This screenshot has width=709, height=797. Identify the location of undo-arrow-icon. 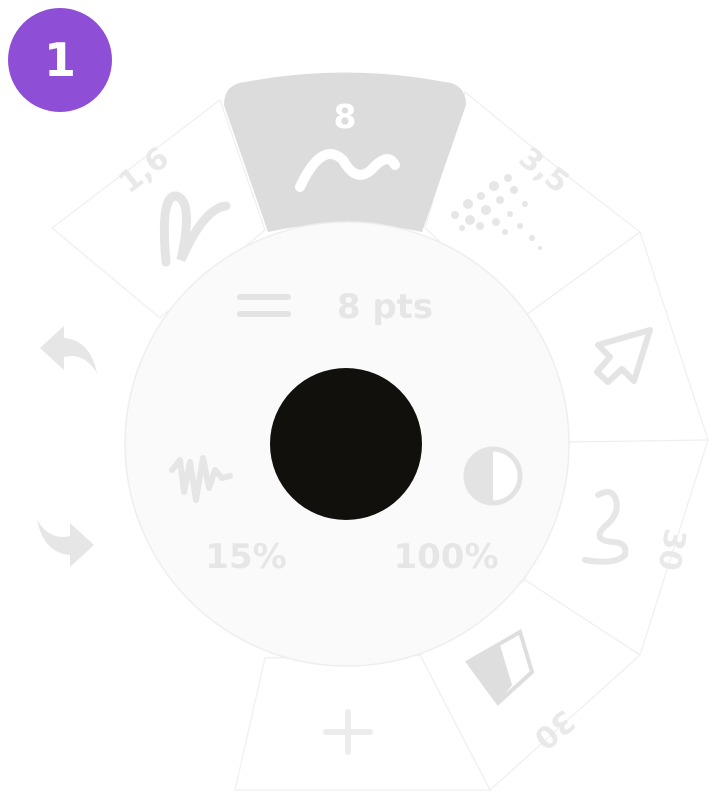
(68, 349).